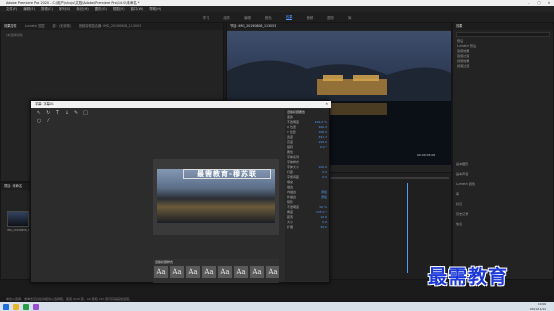 This screenshot has width=554, height=311. What do you see at coordinates (465, 164) in the screenshot?
I see `panel-essential-graphics: 基本图形` at bounding box center [465, 164].